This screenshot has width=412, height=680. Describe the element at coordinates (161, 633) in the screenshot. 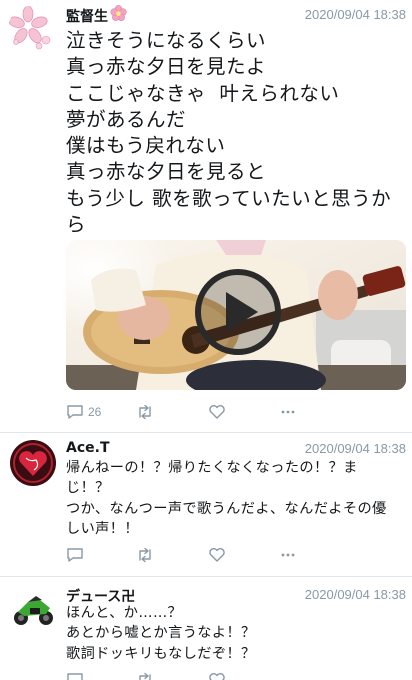

I see `reply-text: ほんと、か……？ あとから嘘とか言うなよ！？ 歌詞ドッキリもなしだぞ！？` at that location.